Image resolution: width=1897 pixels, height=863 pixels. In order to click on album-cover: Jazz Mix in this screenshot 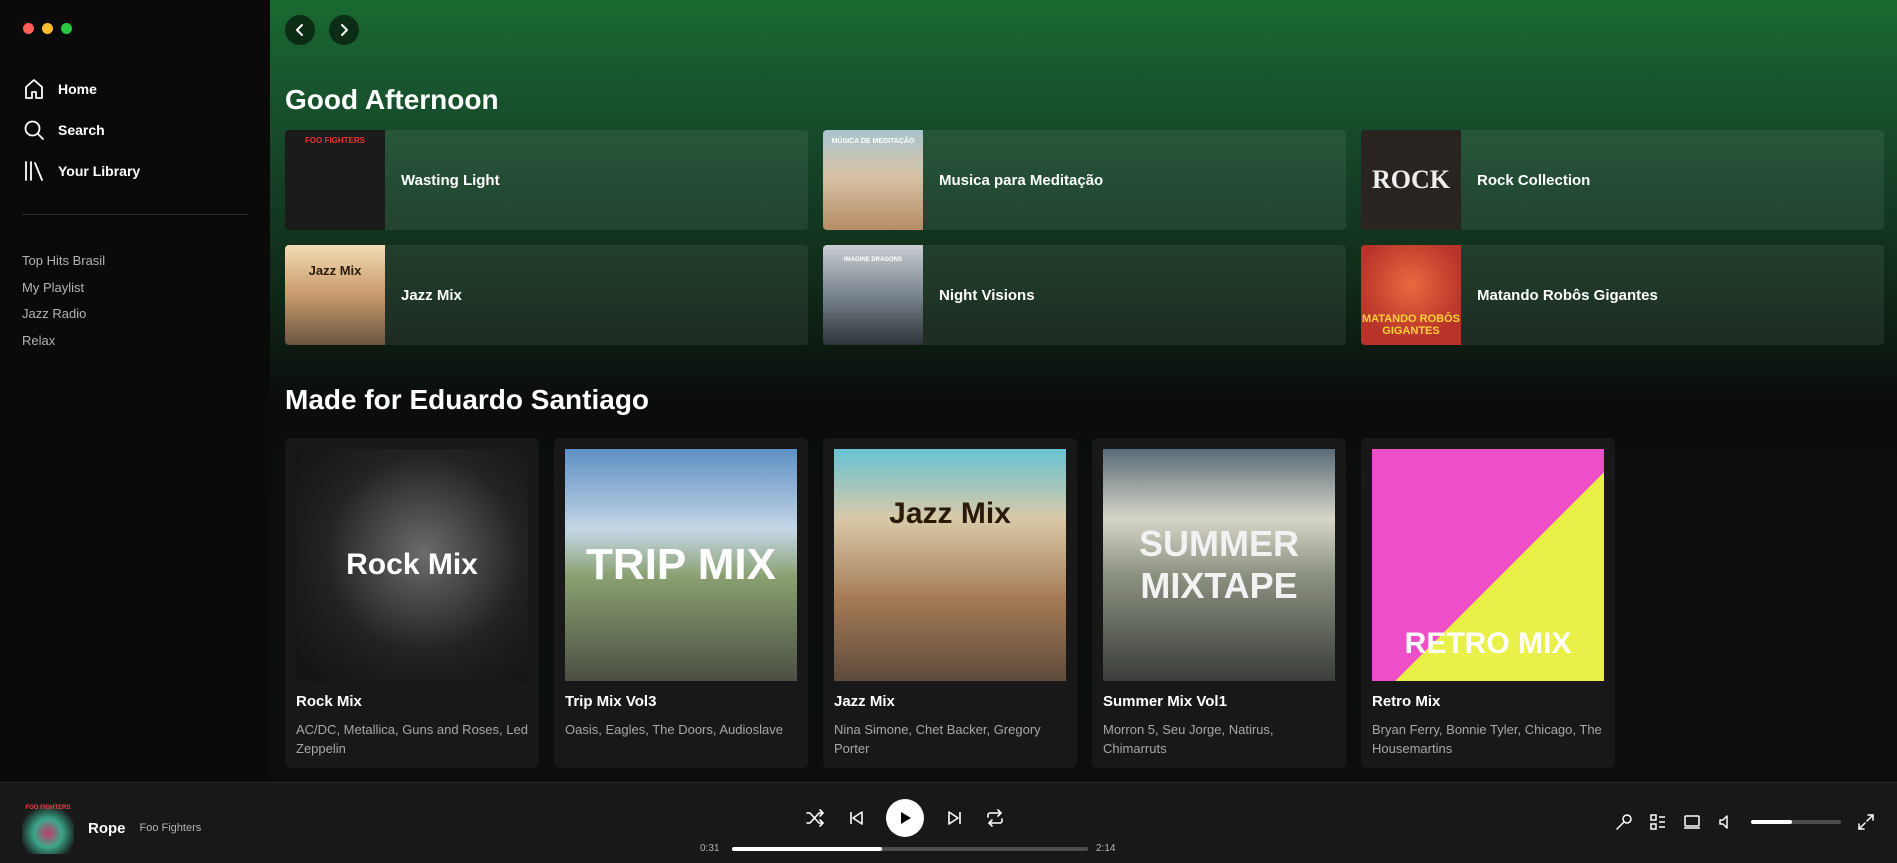, I will do `click(335, 295)`.